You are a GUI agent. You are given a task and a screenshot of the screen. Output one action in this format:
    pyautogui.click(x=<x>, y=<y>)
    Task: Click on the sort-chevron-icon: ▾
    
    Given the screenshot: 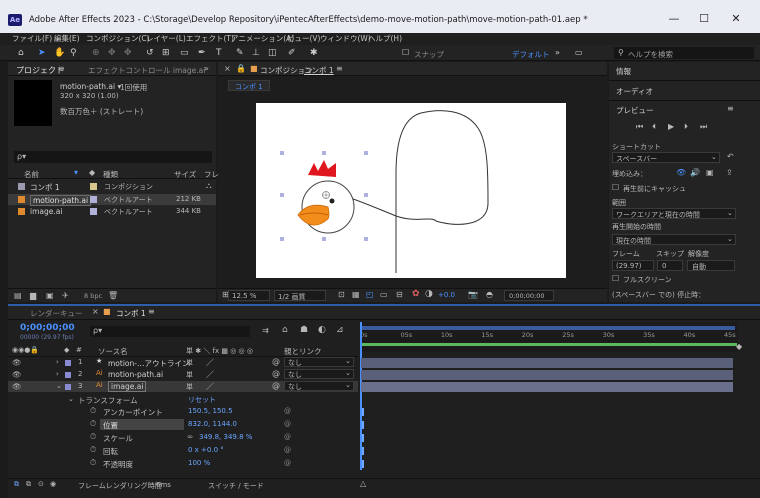 What is the action you would take?
    pyautogui.click(x=76, y=172)
    